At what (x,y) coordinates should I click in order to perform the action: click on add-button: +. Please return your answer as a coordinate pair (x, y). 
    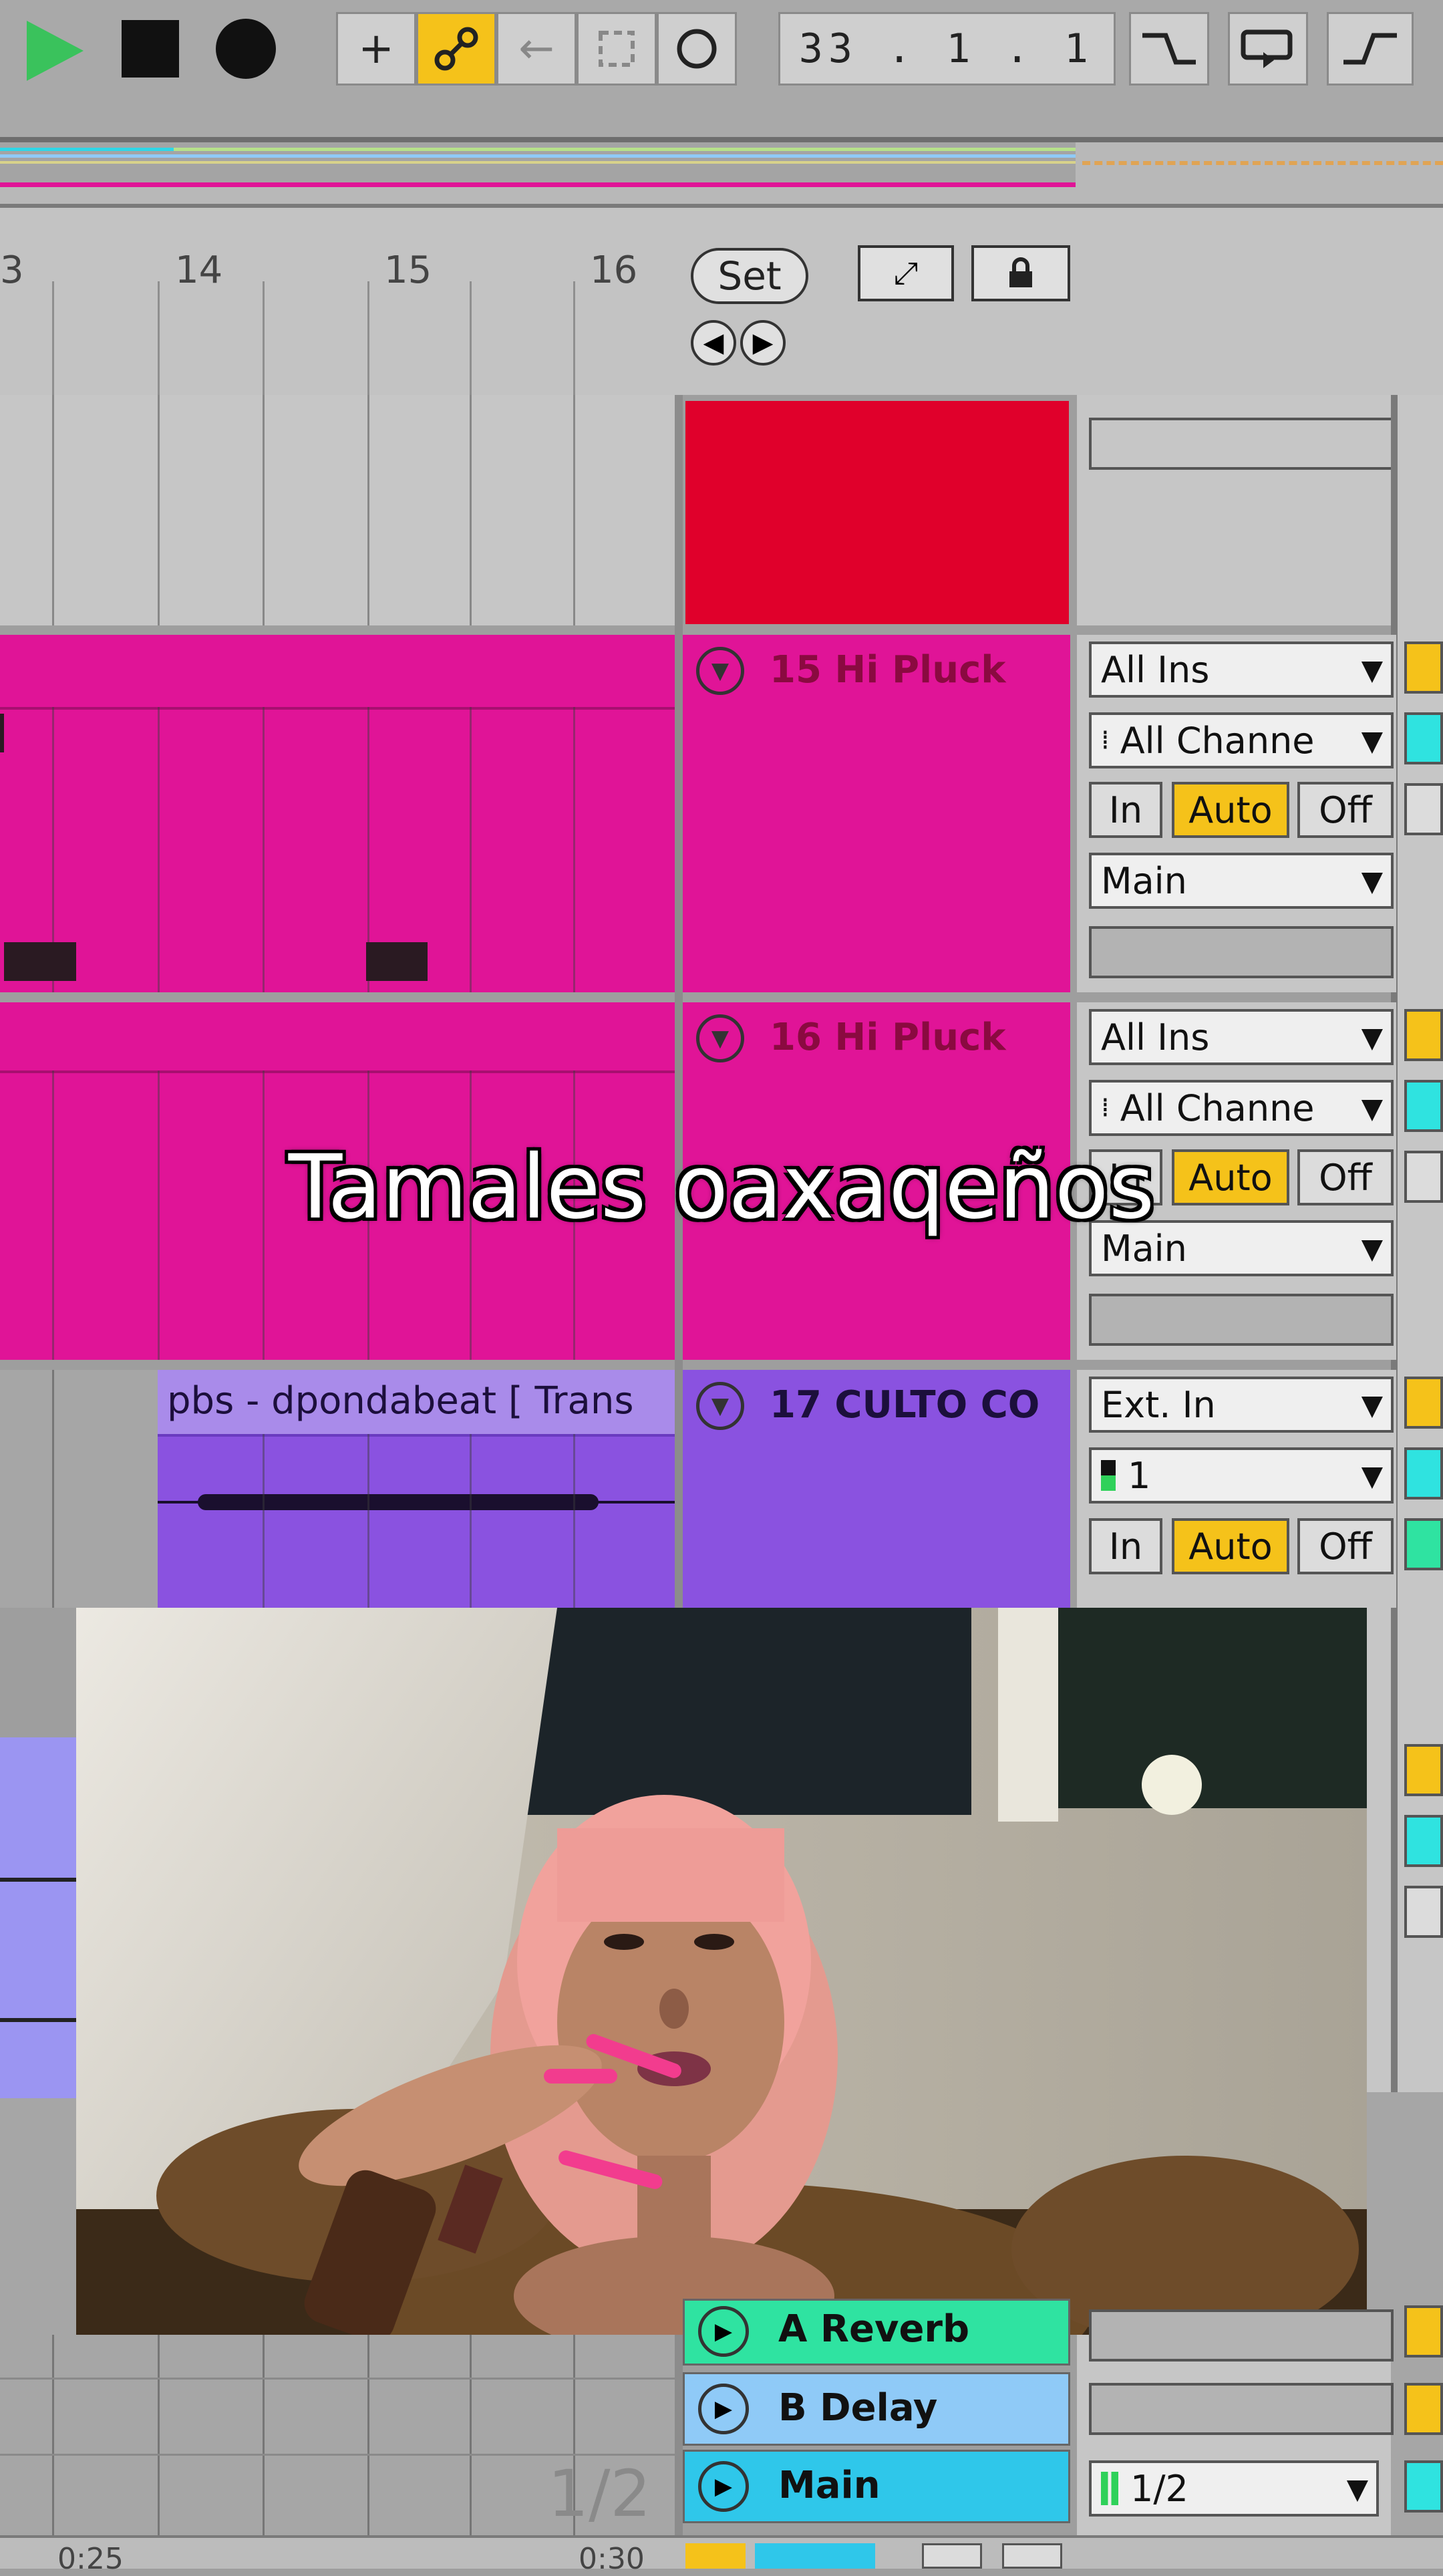
    Looking at the image, I should click on (376, 49).